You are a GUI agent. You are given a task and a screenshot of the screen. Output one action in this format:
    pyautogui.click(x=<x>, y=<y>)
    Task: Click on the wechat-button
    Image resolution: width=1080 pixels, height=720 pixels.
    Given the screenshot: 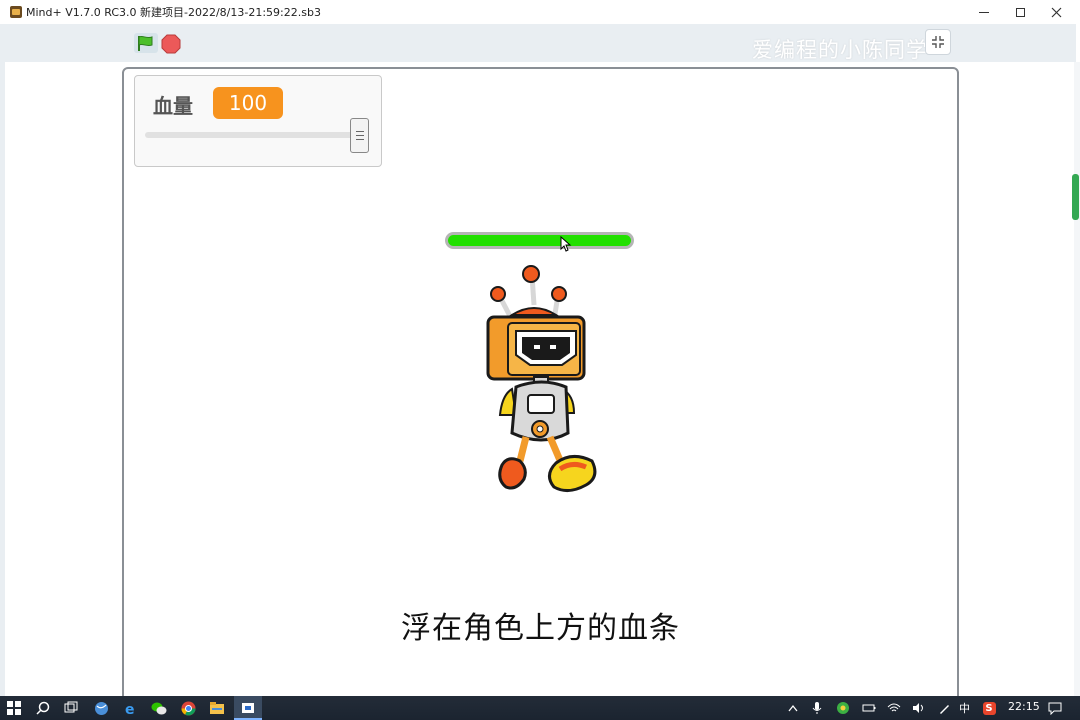 What is the action you would take?
    pyautogui.click(x=159, y=708)
    